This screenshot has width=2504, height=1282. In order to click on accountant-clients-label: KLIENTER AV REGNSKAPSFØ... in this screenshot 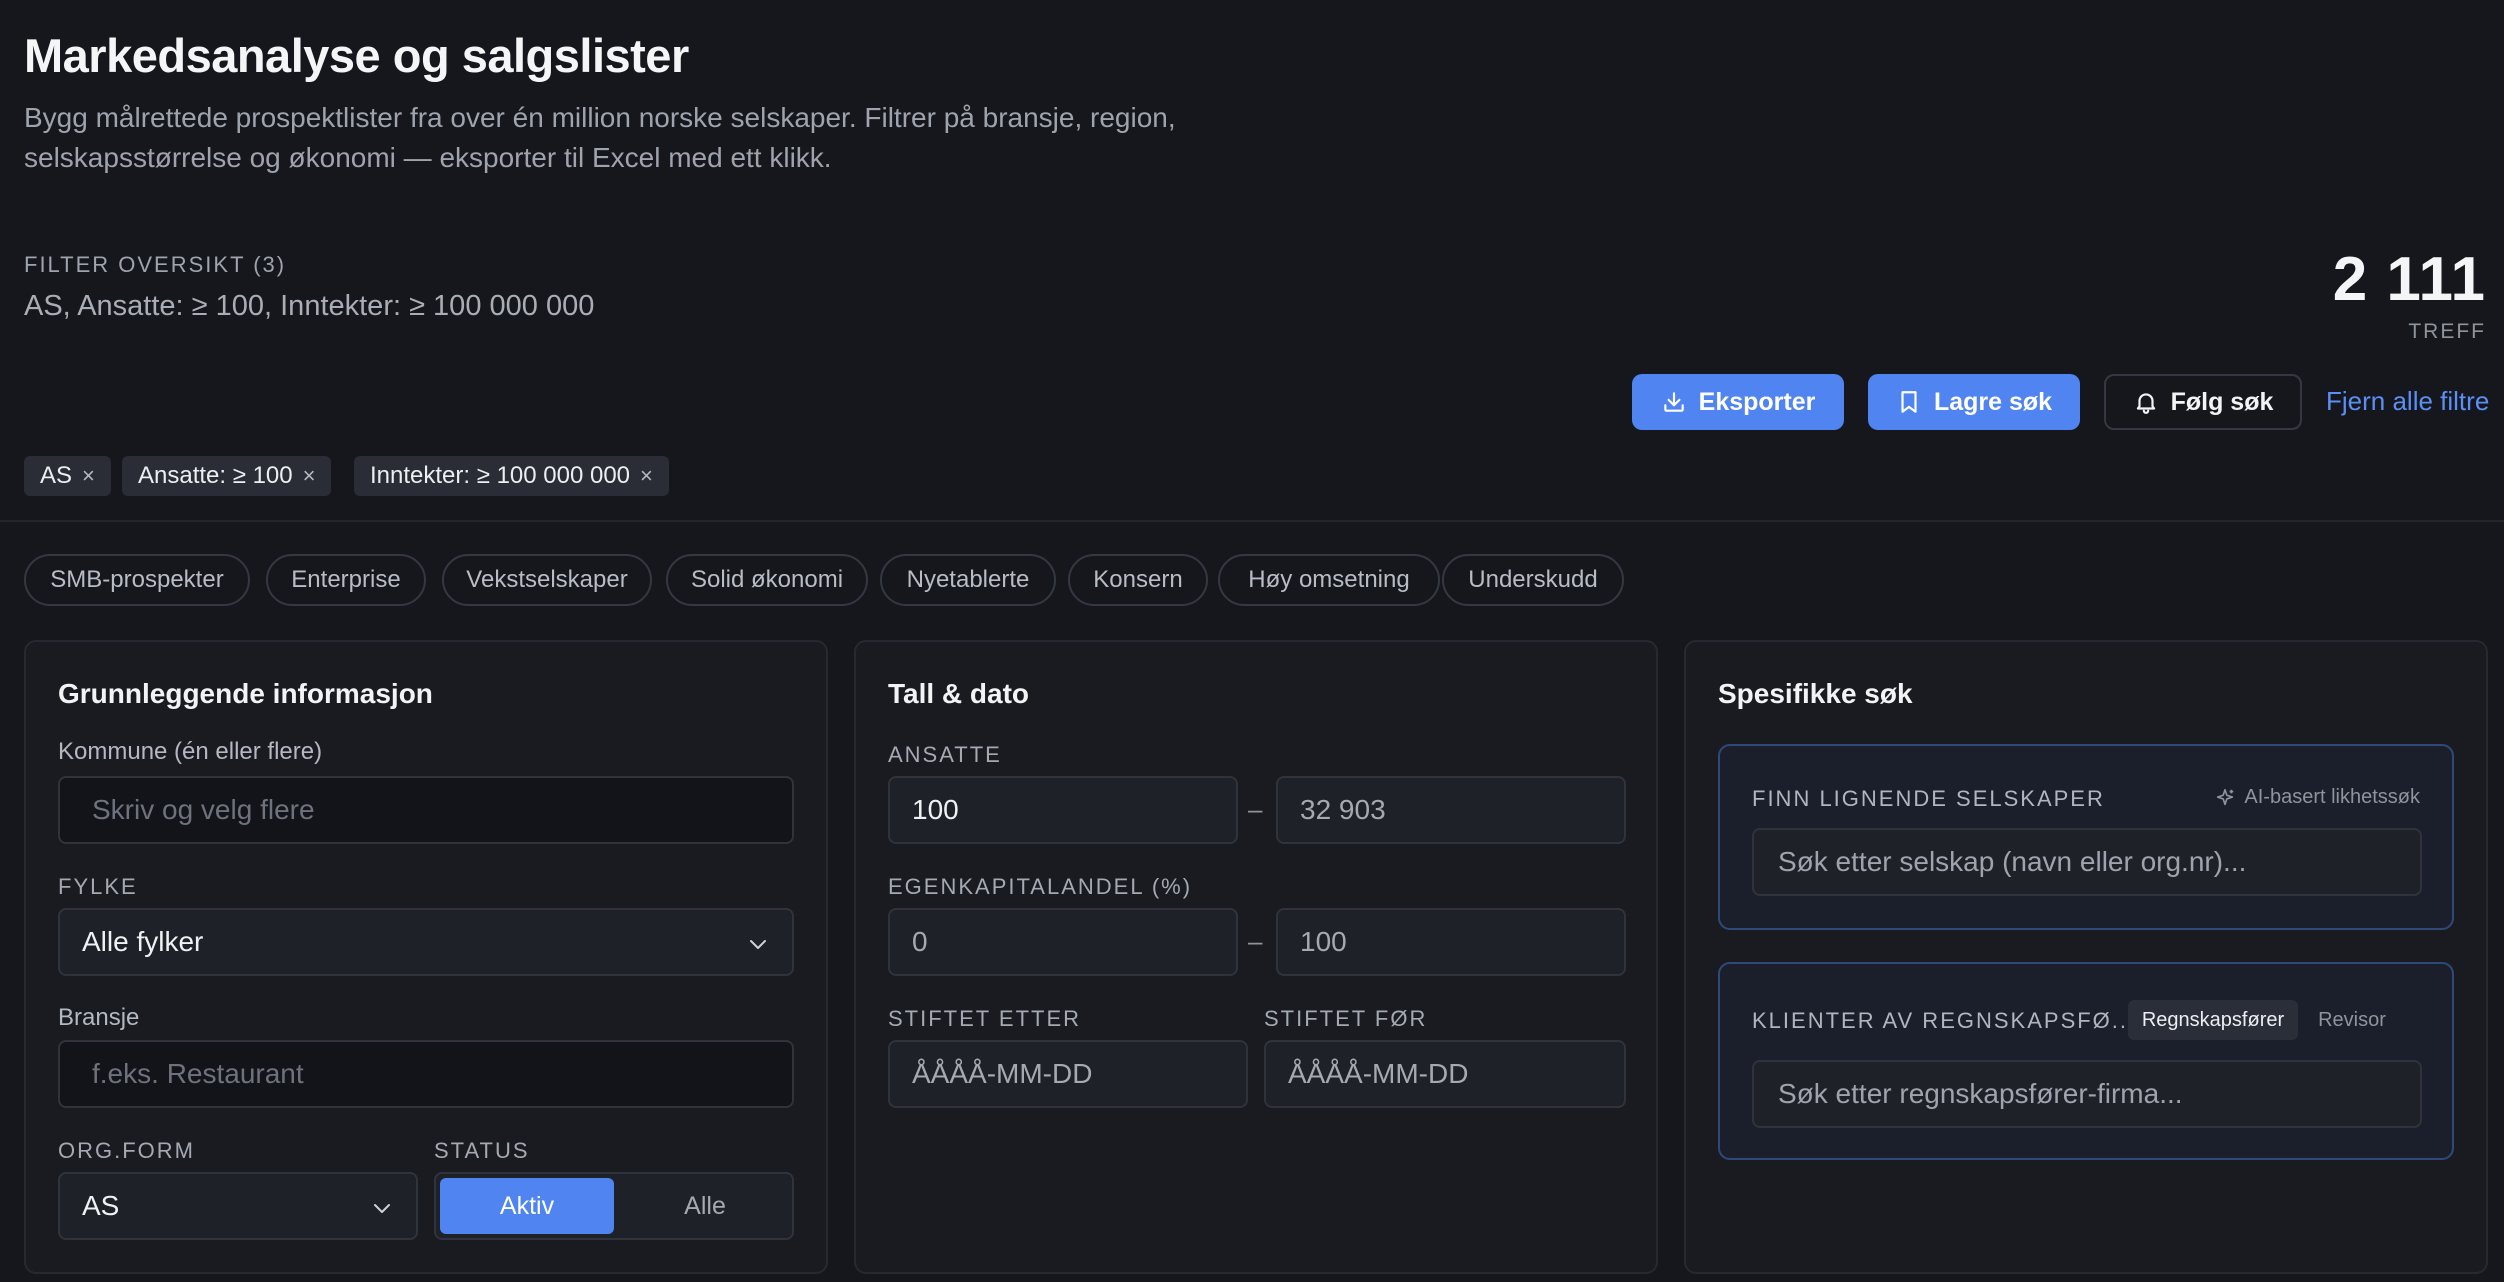, I will do `click(1944, 1020)`.